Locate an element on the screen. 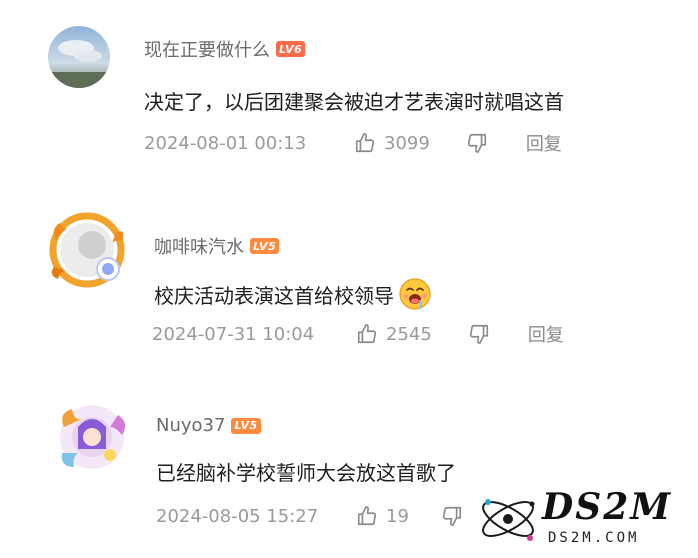  username: 咖啡味汽水 is located at coordinates (199, 246).